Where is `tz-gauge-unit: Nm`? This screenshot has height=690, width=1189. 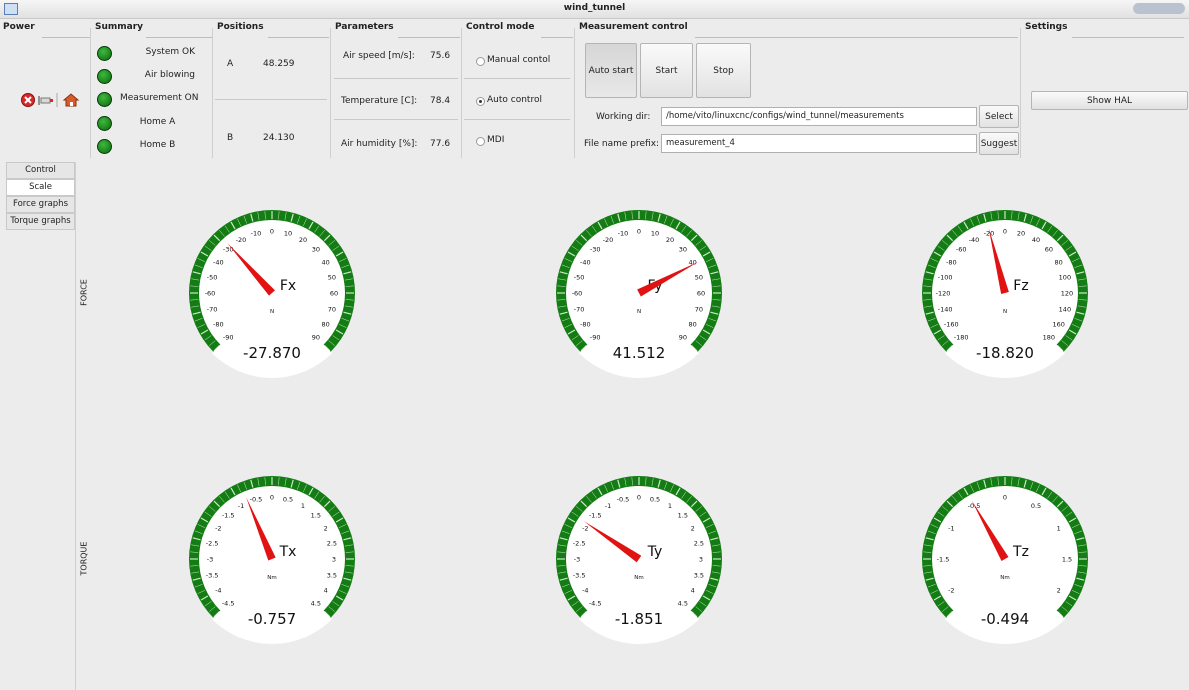
tz-gauge-unit: Nm is located at coordinates (1004, 578).